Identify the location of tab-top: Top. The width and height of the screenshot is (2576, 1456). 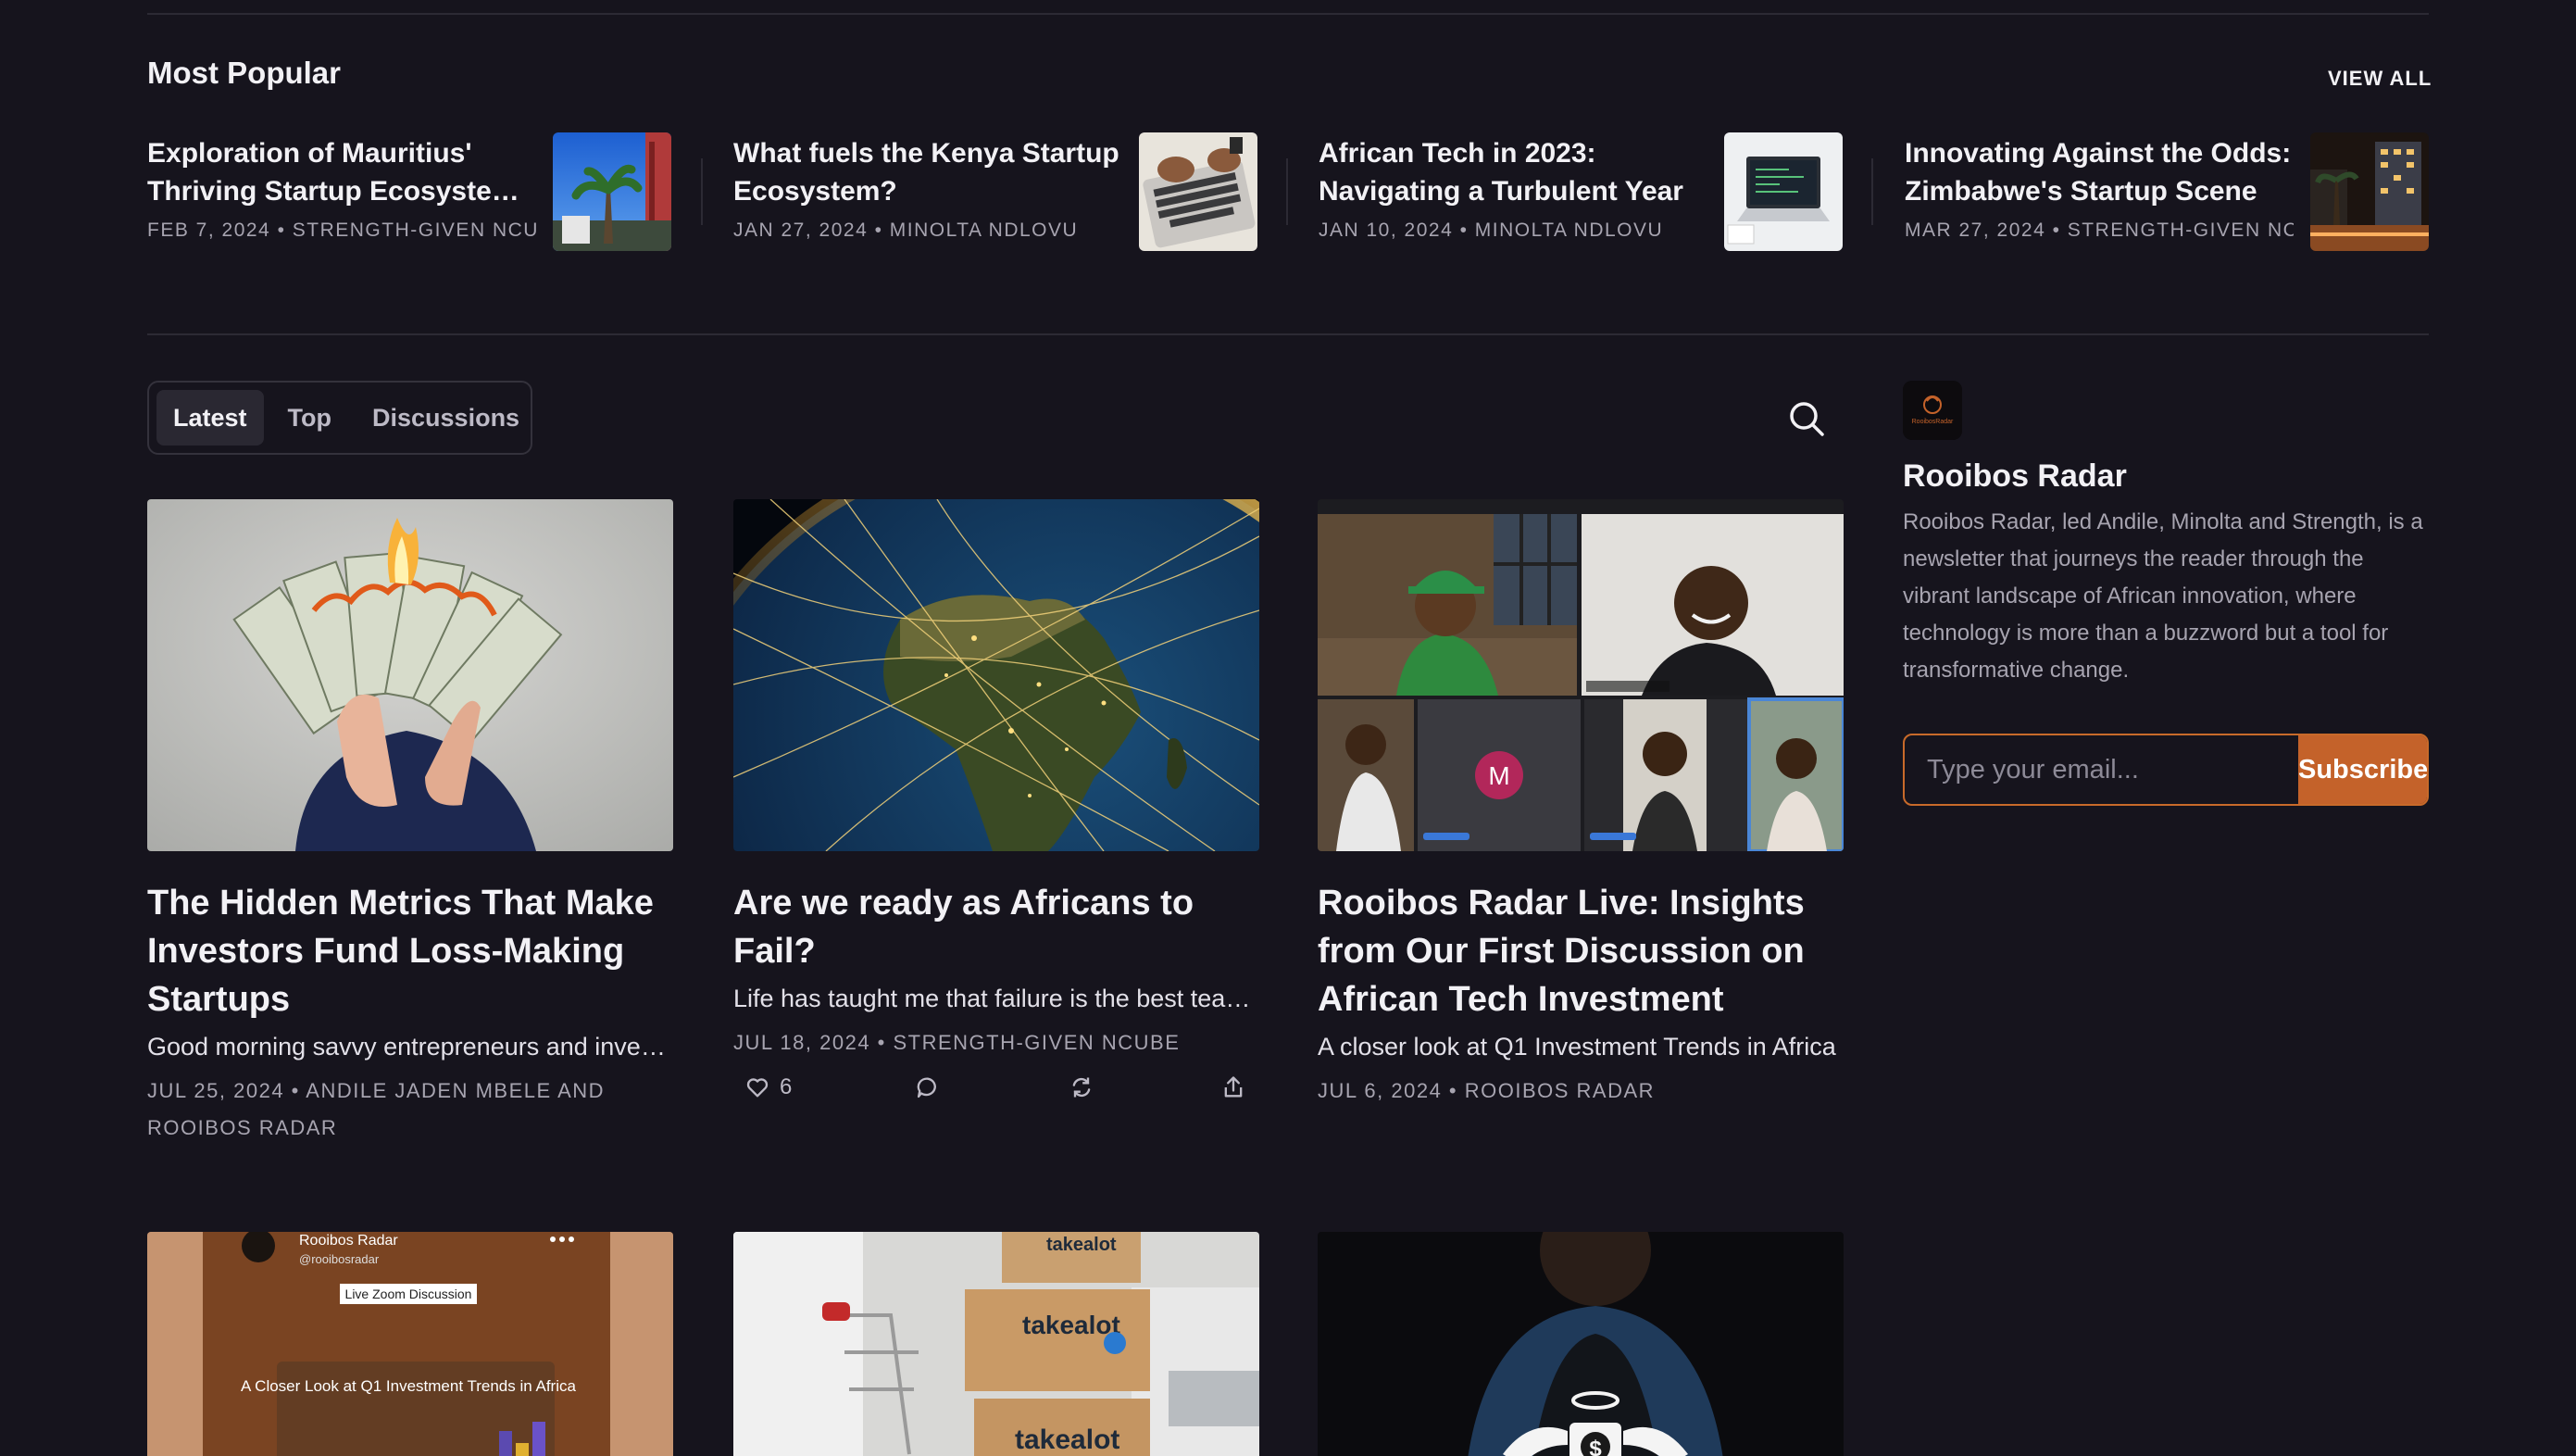
(309, 418).